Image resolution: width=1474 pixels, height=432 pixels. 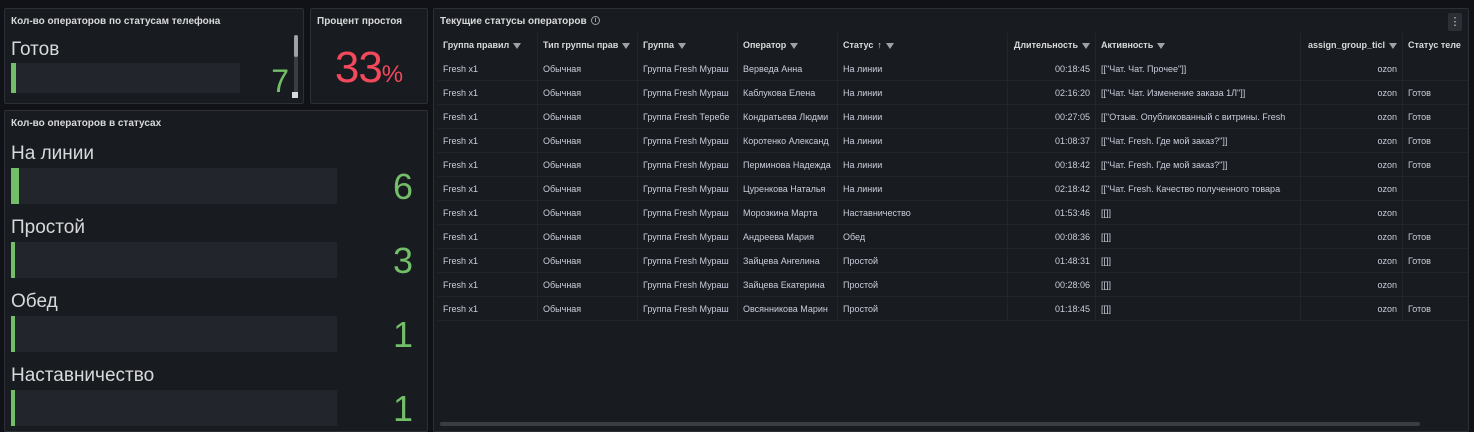 I want to click on cell-duration: 00:08:36, so click(x=1052, y=237).